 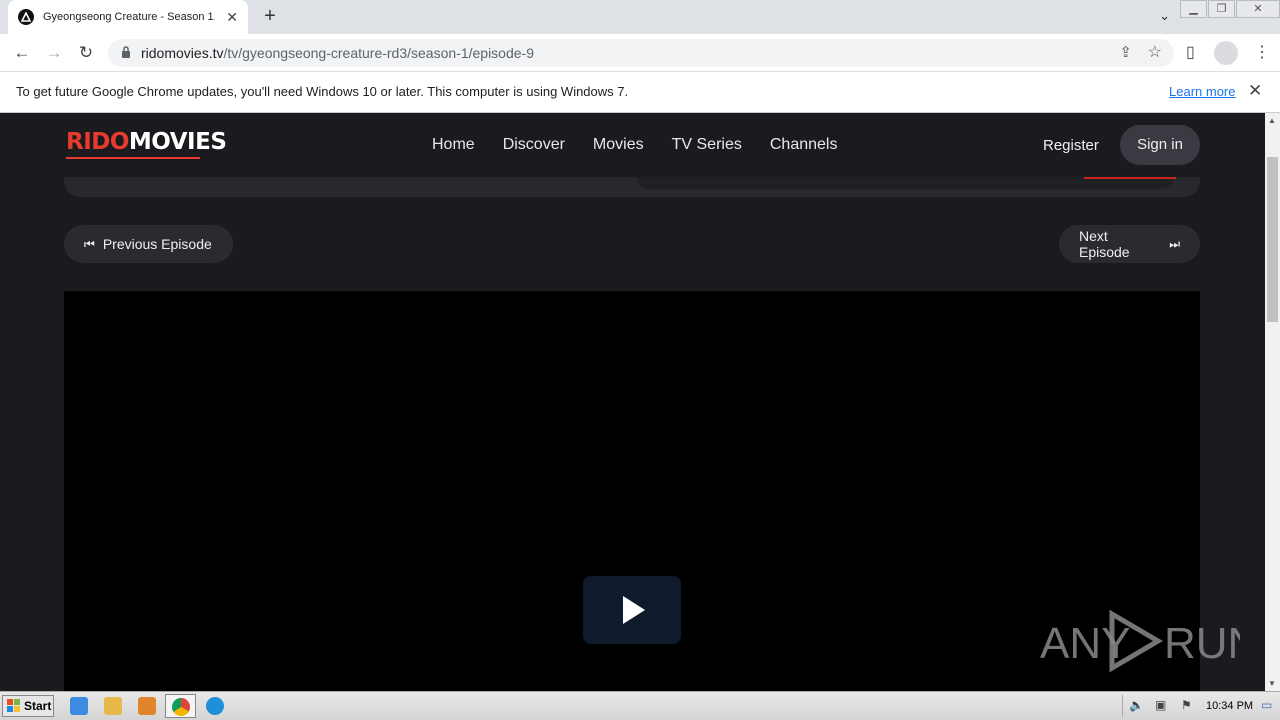 I want to click on system-tray: 🔈 ▣ ⚑ ▭, so click(x=1201, y=706).